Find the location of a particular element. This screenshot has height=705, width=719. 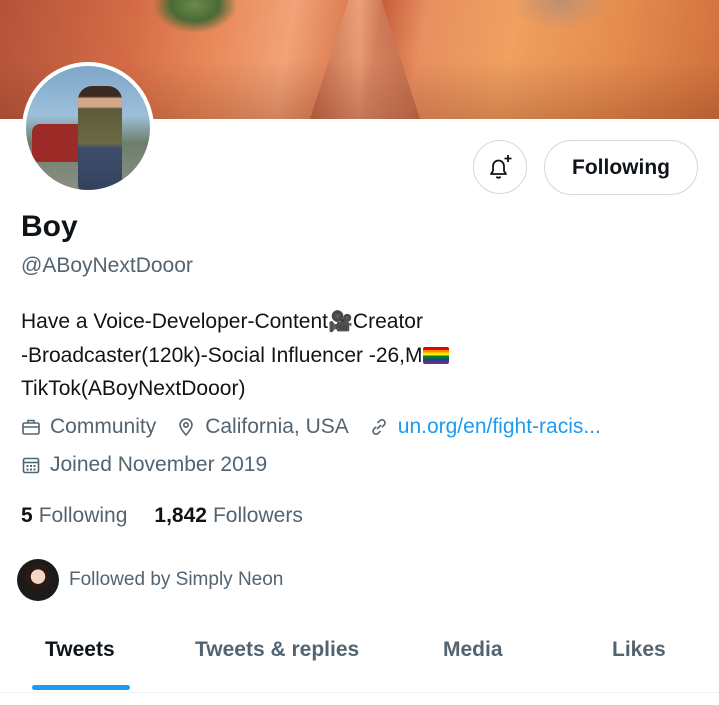

joined-row: Joined November 2019 is located at coordinates (154, 465).